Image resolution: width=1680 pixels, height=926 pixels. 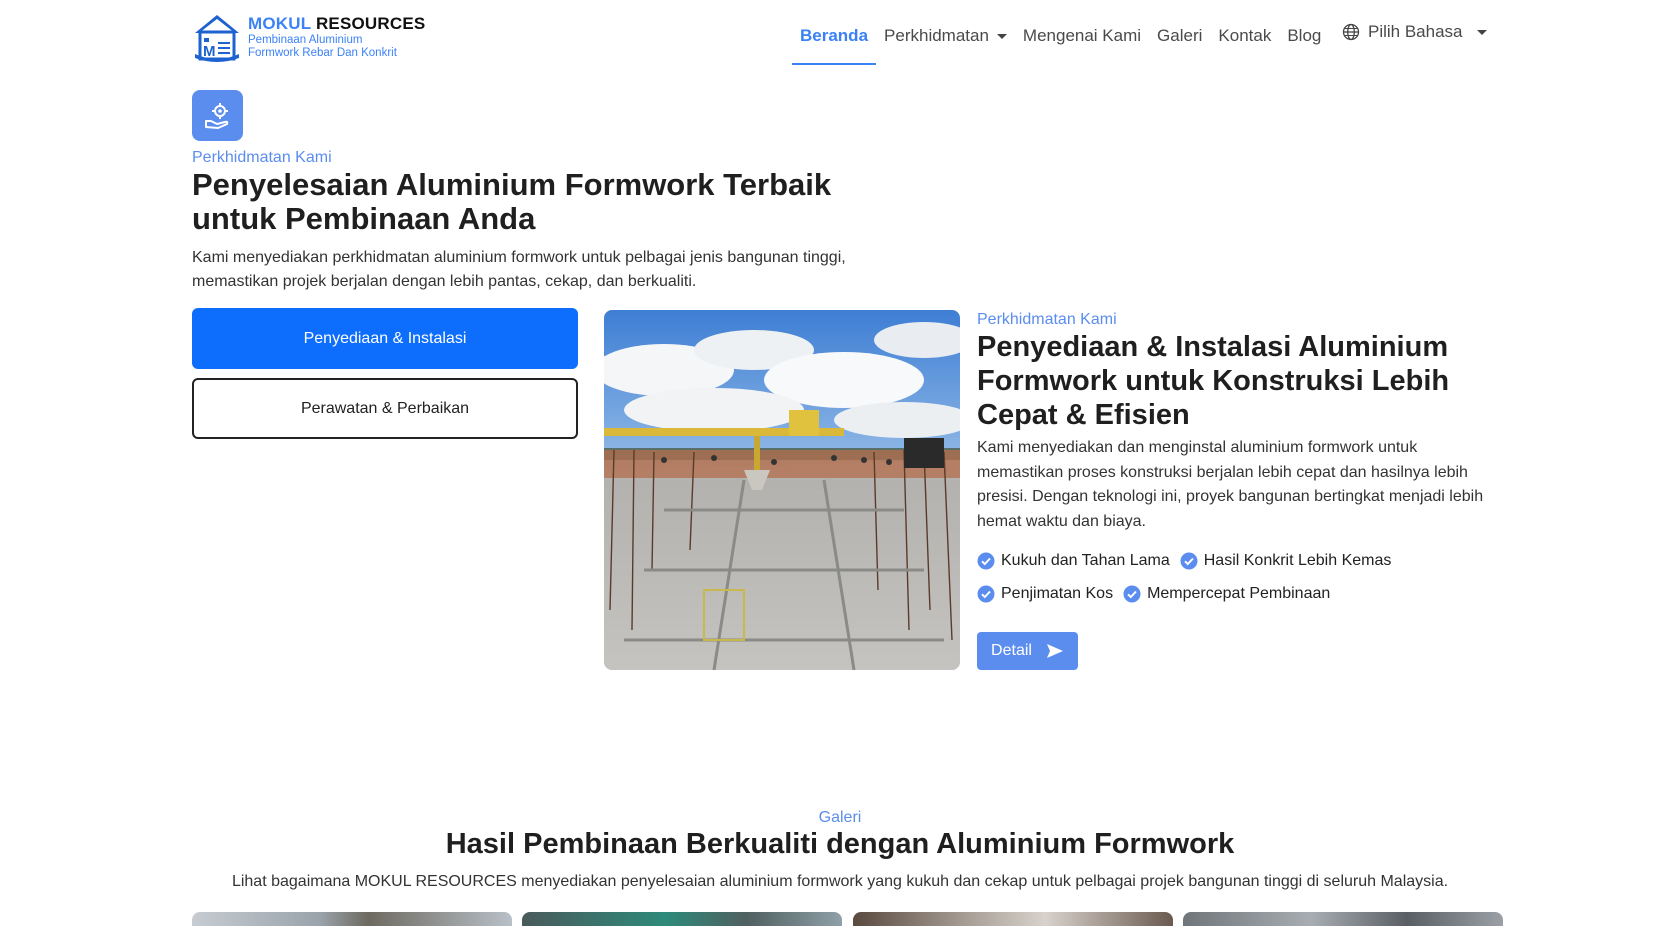 What do you see at coordinates (1073, 560) in the screenshot?
I see `feature-item: Kukuh dan Tahan Lama` at bounding box center [1073, 560].